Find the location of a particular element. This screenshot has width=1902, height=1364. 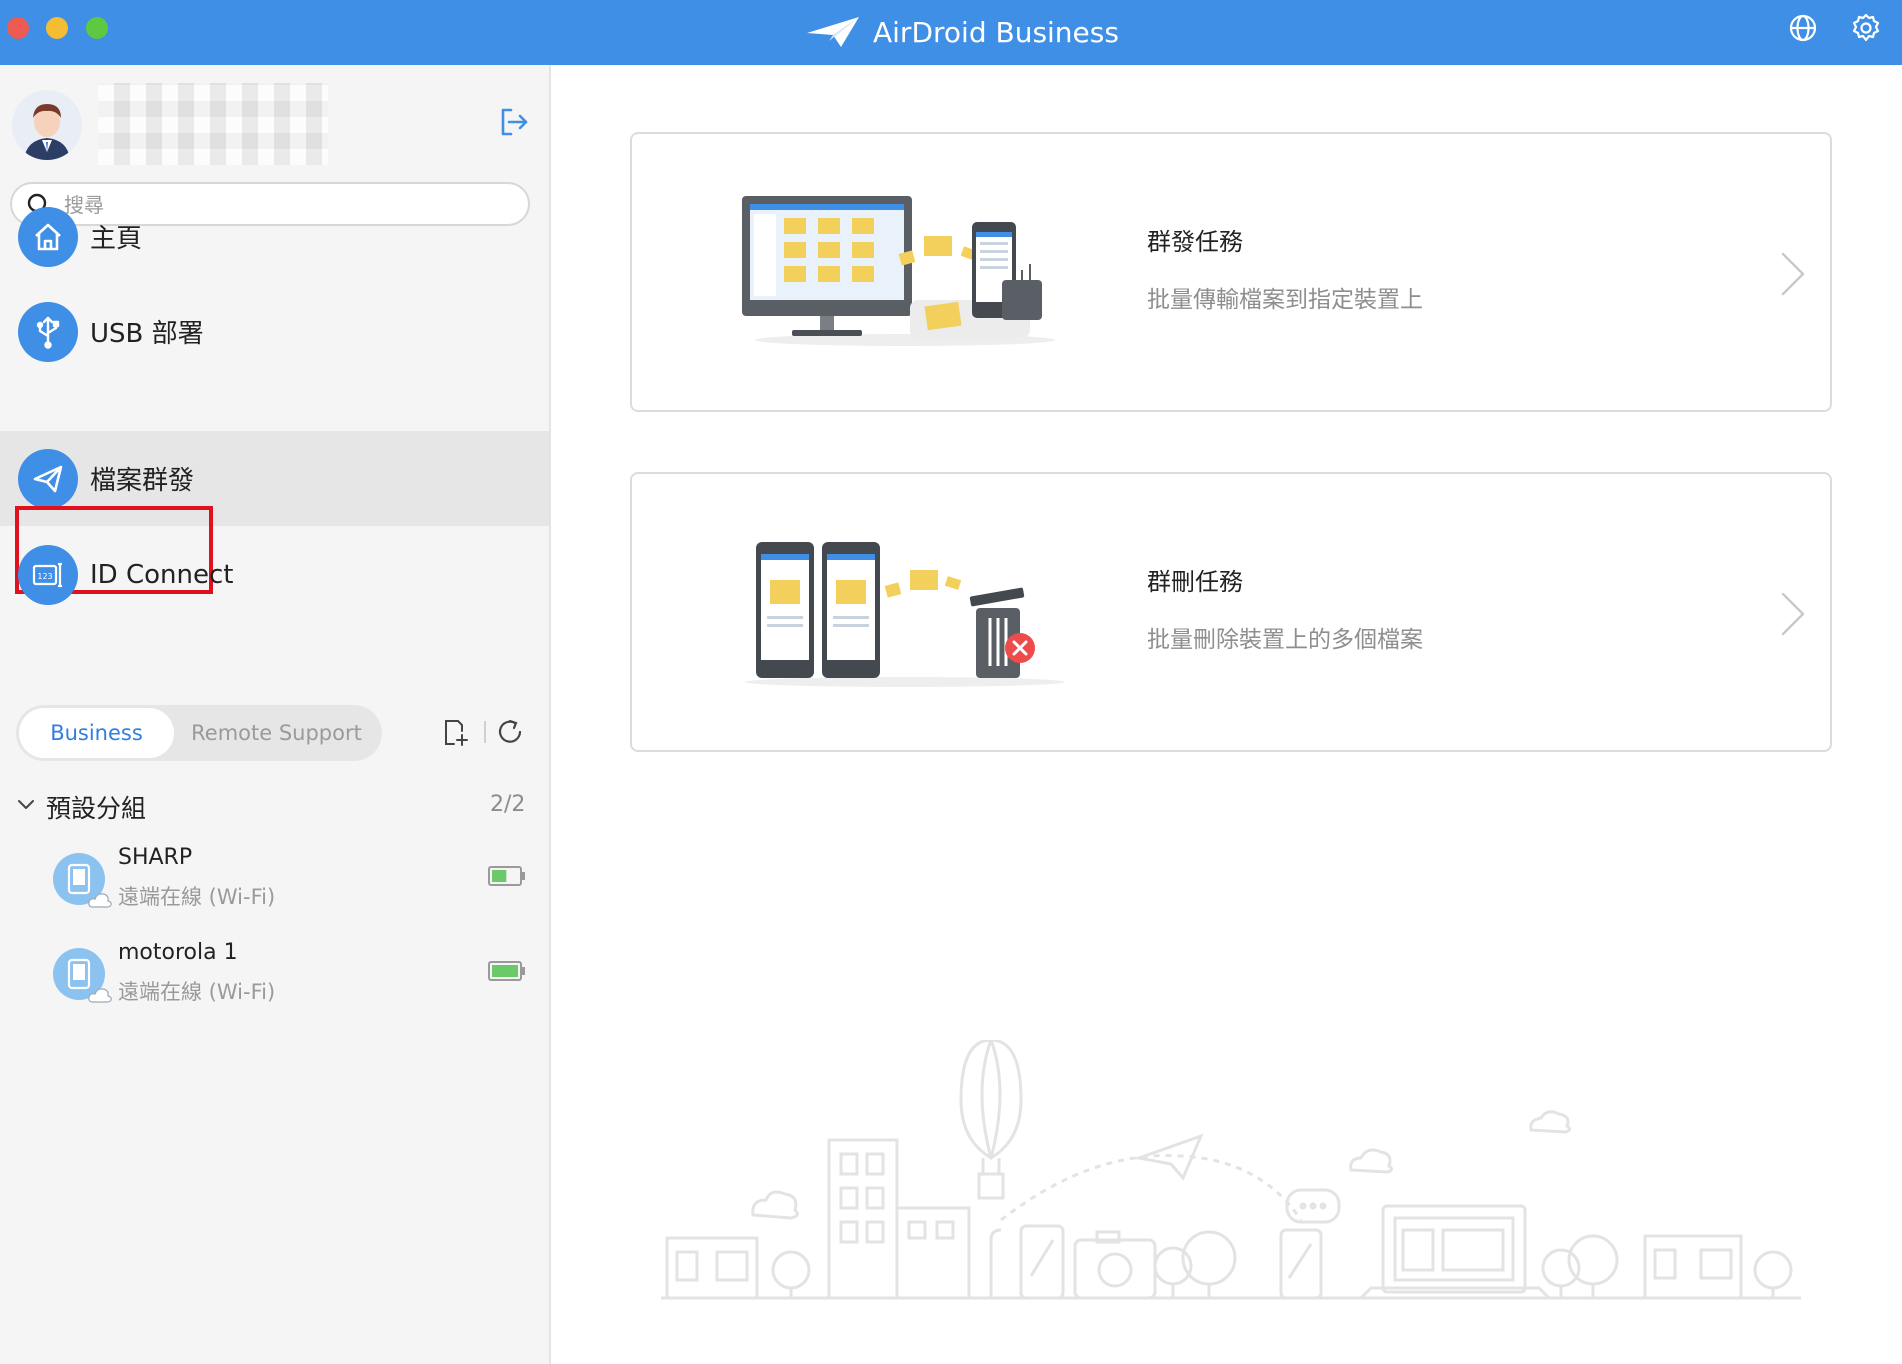

home-icon is located at coordinates (48, 236).